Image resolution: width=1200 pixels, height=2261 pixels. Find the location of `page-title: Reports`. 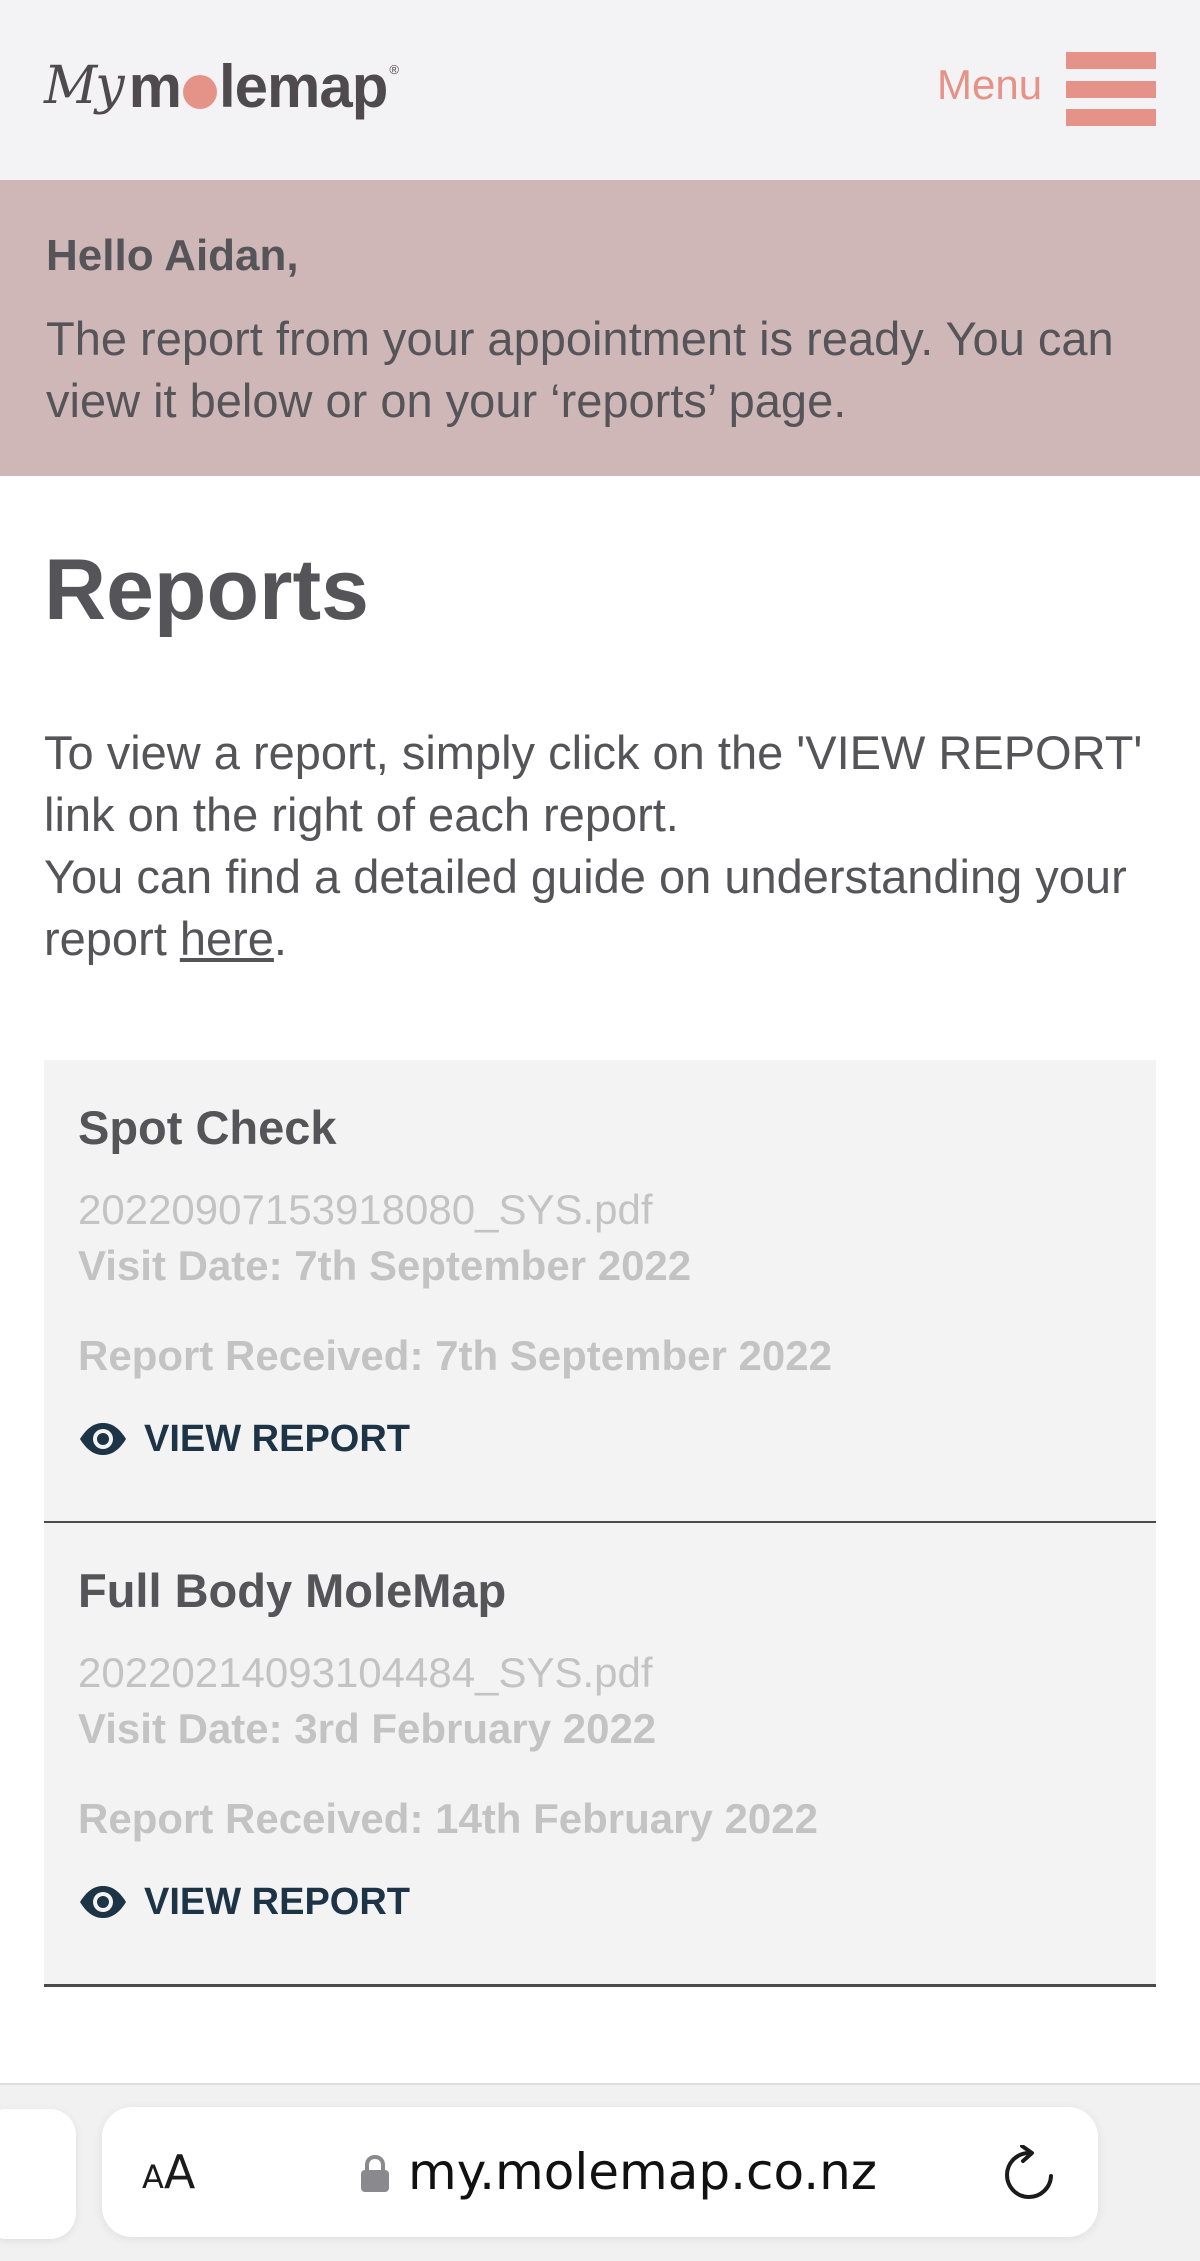

page-title: Reports is located at coordinates (206, 590).